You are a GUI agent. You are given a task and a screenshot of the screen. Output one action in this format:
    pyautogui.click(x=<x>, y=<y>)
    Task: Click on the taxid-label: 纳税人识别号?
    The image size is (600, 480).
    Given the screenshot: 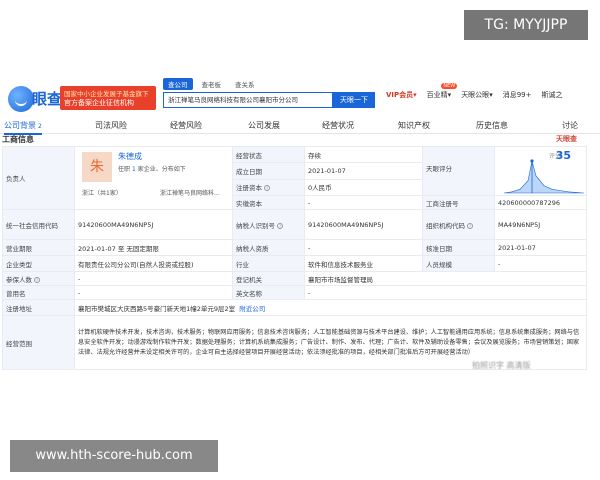 What is the action you would take?
    pyautogui.click(x=268, y=224)
    